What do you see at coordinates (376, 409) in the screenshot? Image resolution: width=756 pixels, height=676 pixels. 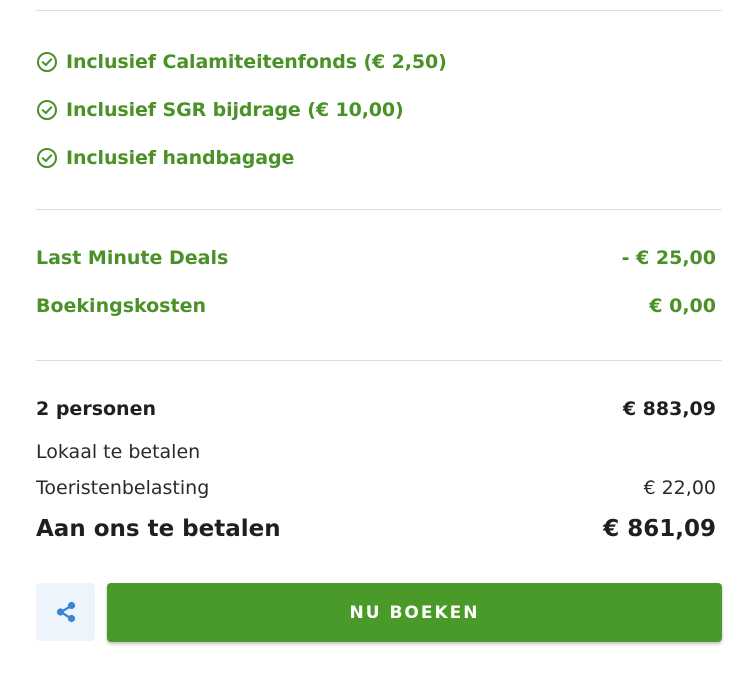 I see `persons-row: 2 personen € 883,09` at bounding box center [376, 409].